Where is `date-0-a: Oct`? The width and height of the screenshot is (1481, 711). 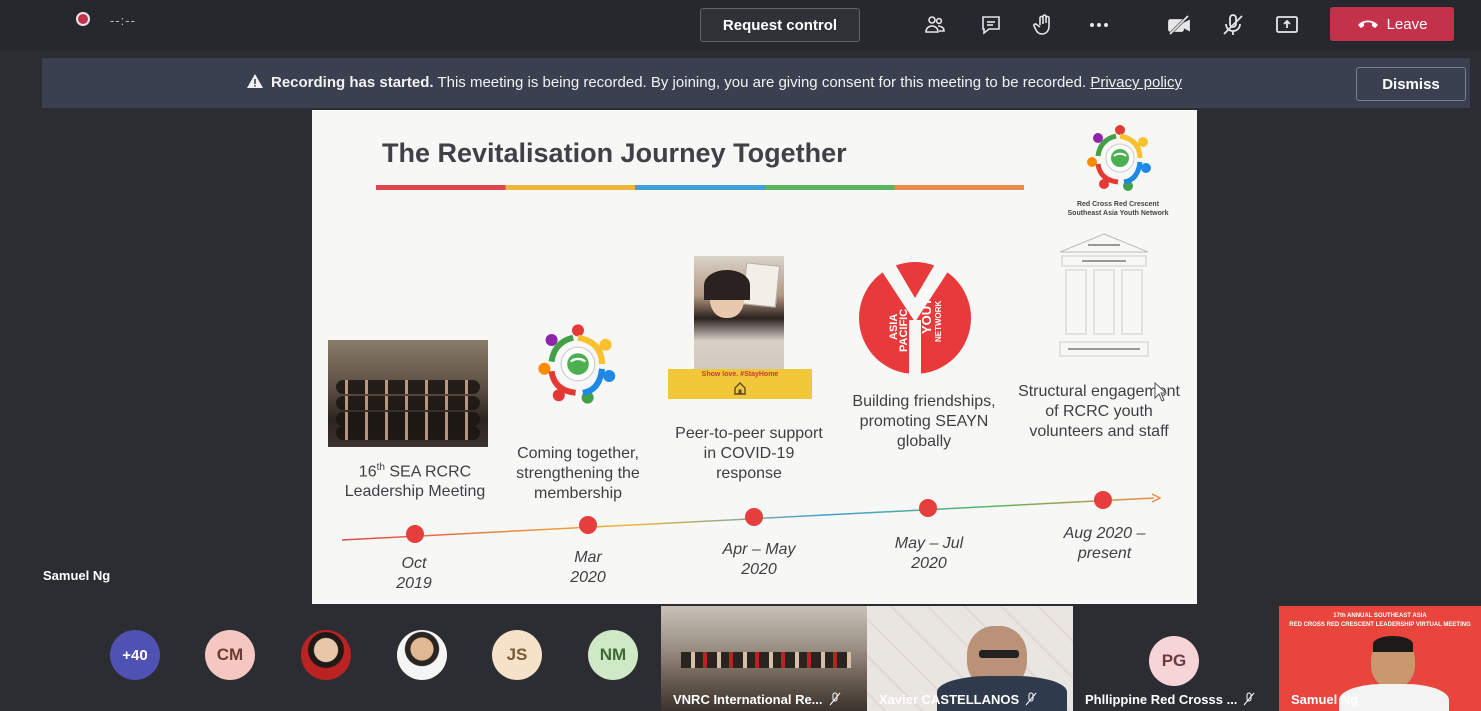 date-0-a: Oct is located at coordinates (414, 563).